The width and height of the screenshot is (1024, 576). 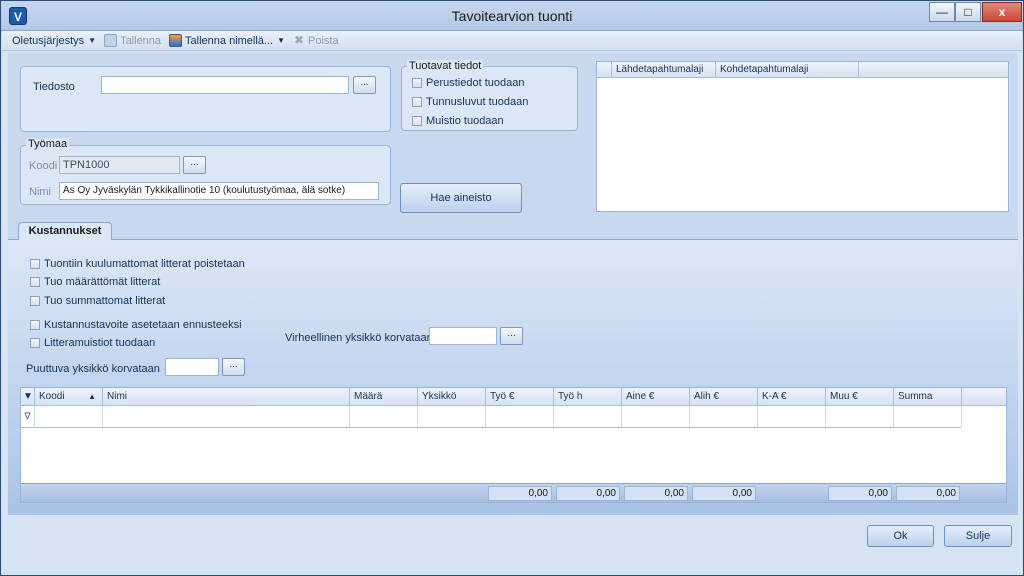 I want to click on window-title: Tavoitearvion tuonti, so click(x=512, y=16).